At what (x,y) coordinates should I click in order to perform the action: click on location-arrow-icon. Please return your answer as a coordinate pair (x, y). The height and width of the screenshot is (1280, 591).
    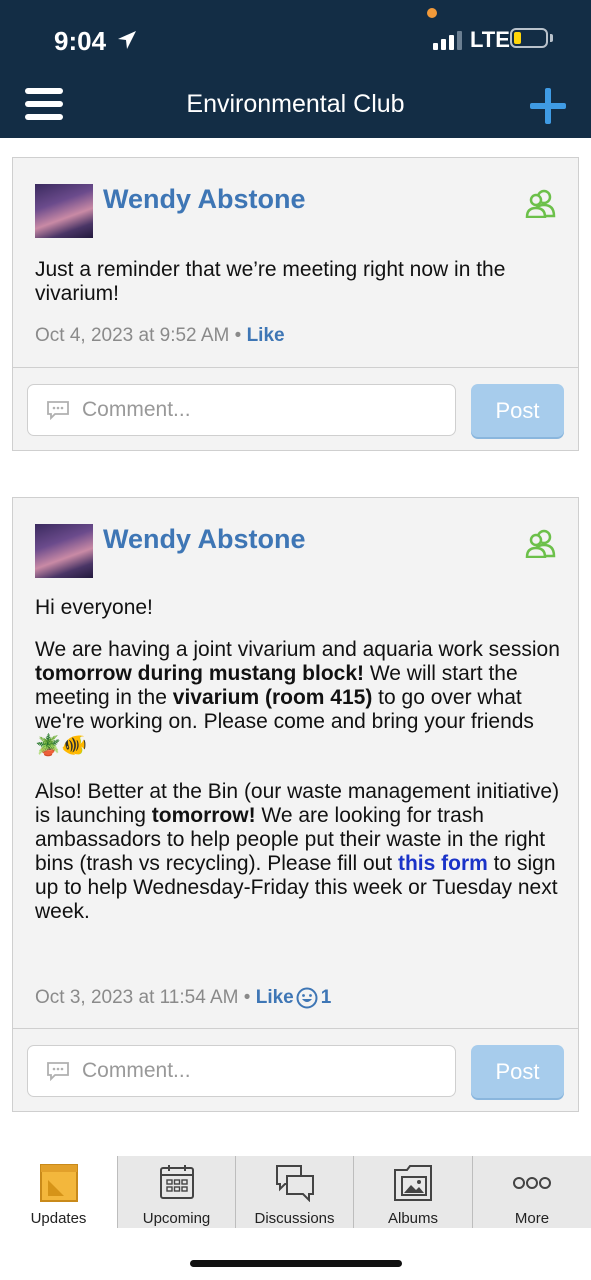
    Looking at the image, I should click on (127, 40).